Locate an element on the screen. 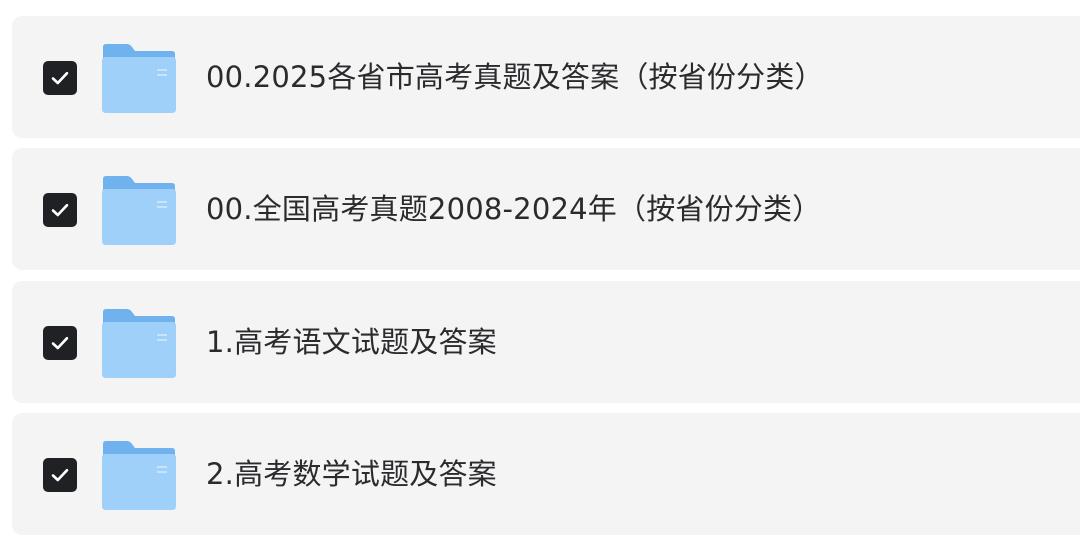 The width and height of the screenshot is (1080, 539). folder-name: 1.高考语文试题及答案 is located at coordinates (351, 342).